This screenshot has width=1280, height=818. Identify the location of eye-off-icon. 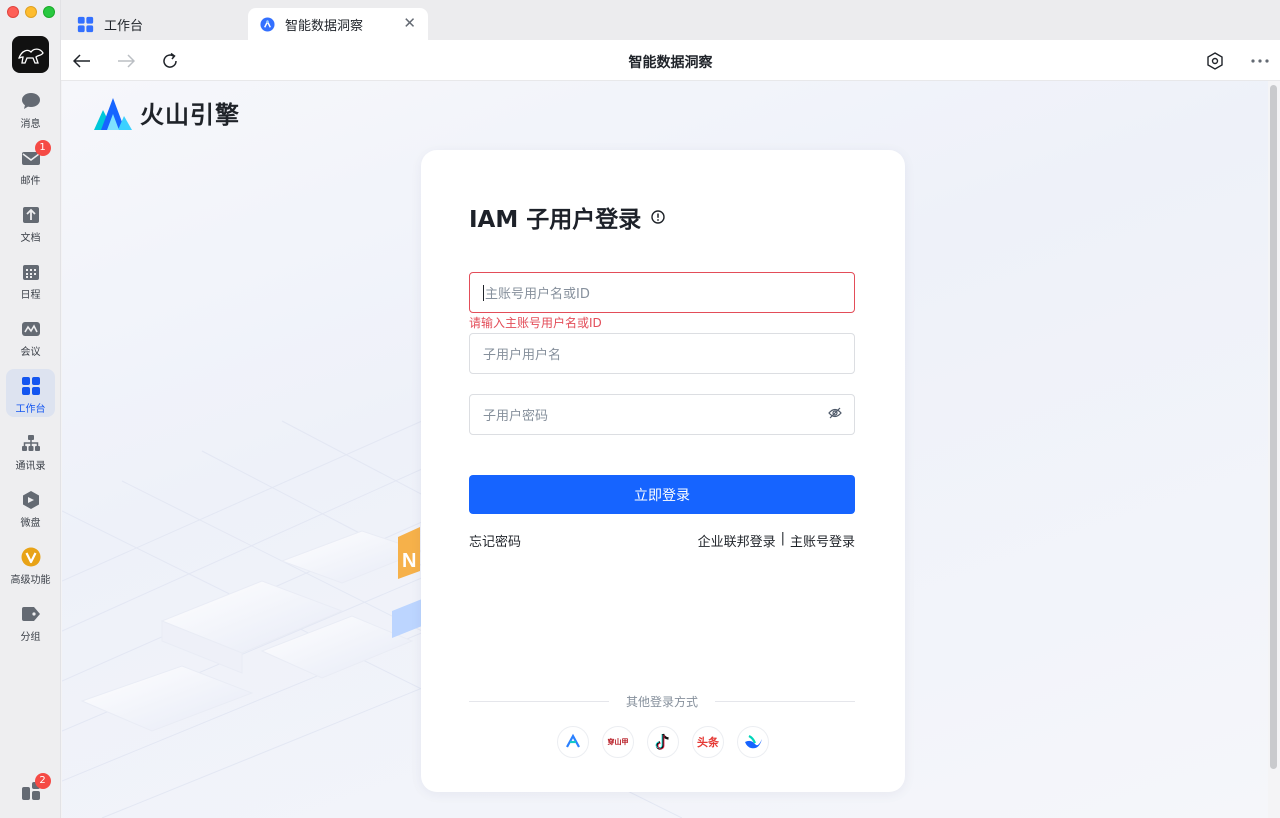
(835, 413).